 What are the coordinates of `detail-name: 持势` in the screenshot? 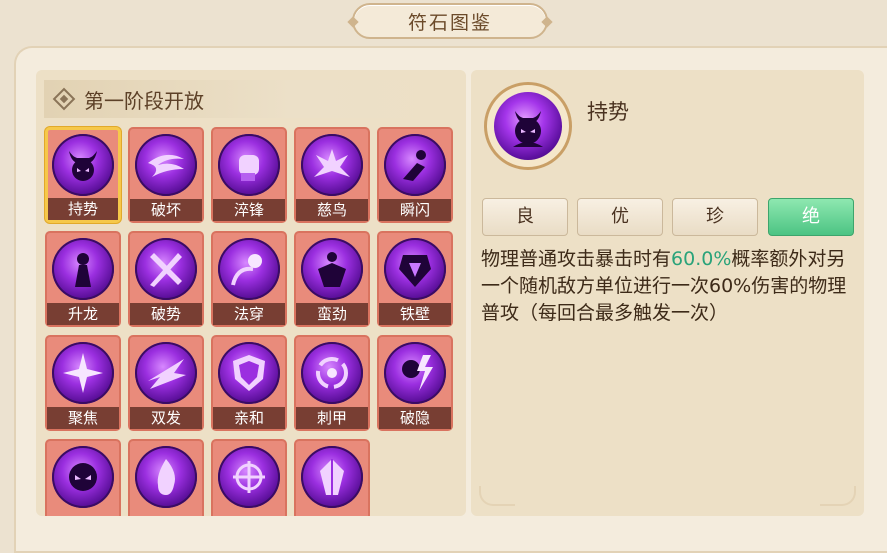 It's located at (608, 112).